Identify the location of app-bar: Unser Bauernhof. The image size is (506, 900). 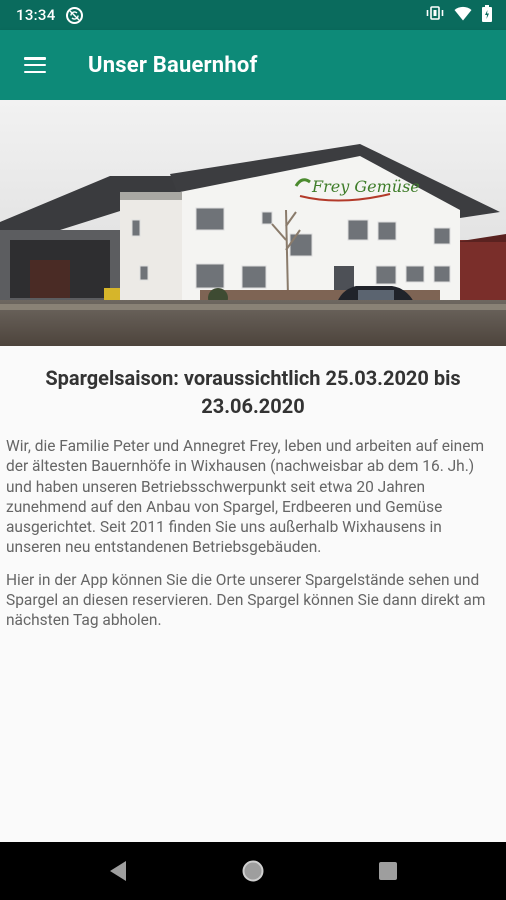
(253, 65).